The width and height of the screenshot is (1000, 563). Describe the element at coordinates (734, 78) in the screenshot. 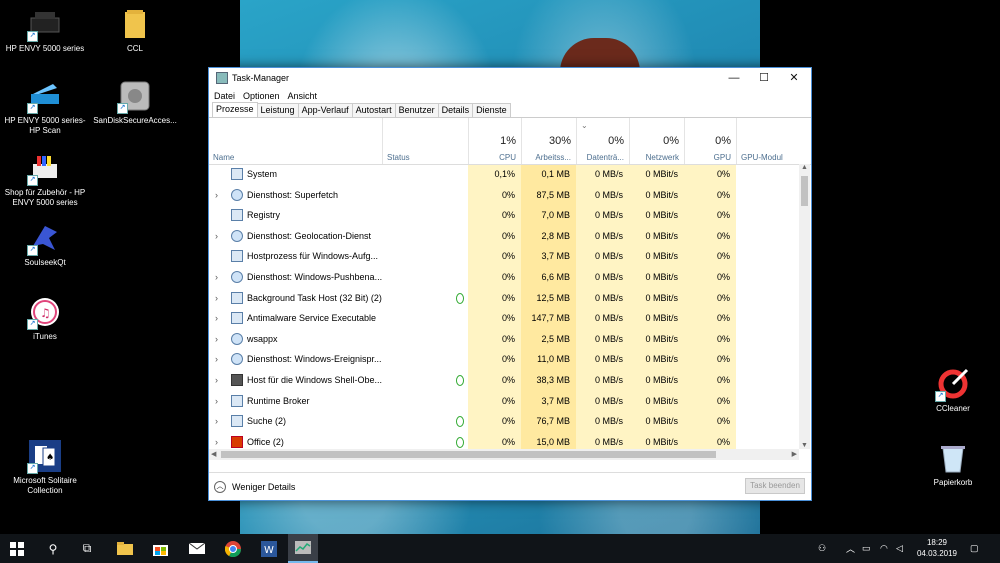

I see `minimize-button: —` at that location.